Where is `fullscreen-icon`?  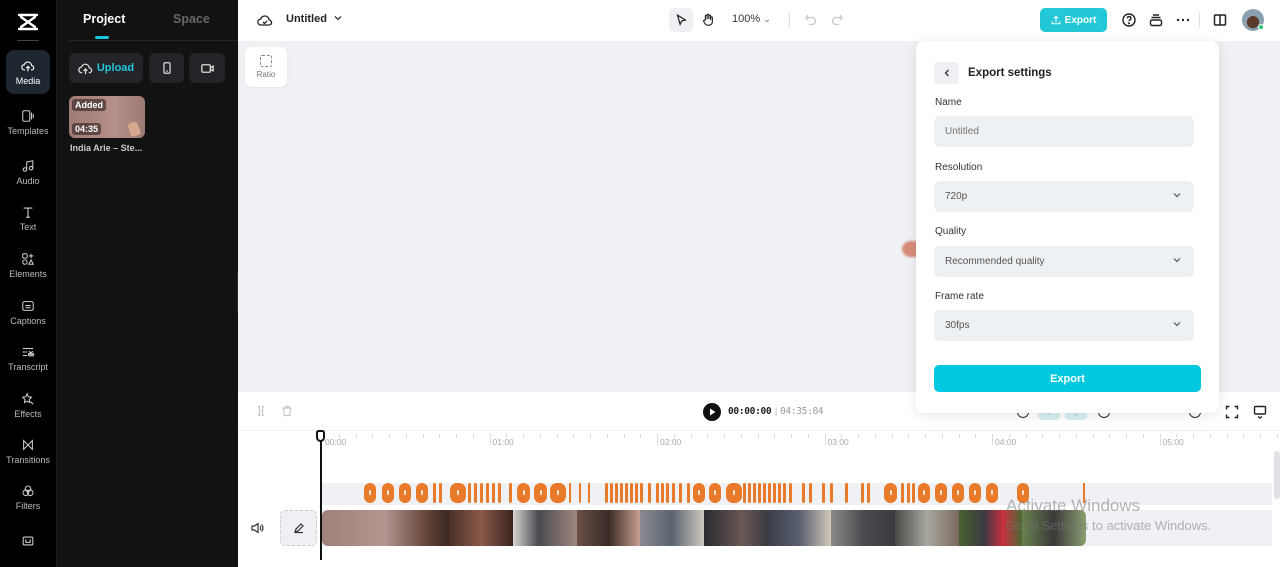 fullscreen-icon is located at coordinates (1232, 412).